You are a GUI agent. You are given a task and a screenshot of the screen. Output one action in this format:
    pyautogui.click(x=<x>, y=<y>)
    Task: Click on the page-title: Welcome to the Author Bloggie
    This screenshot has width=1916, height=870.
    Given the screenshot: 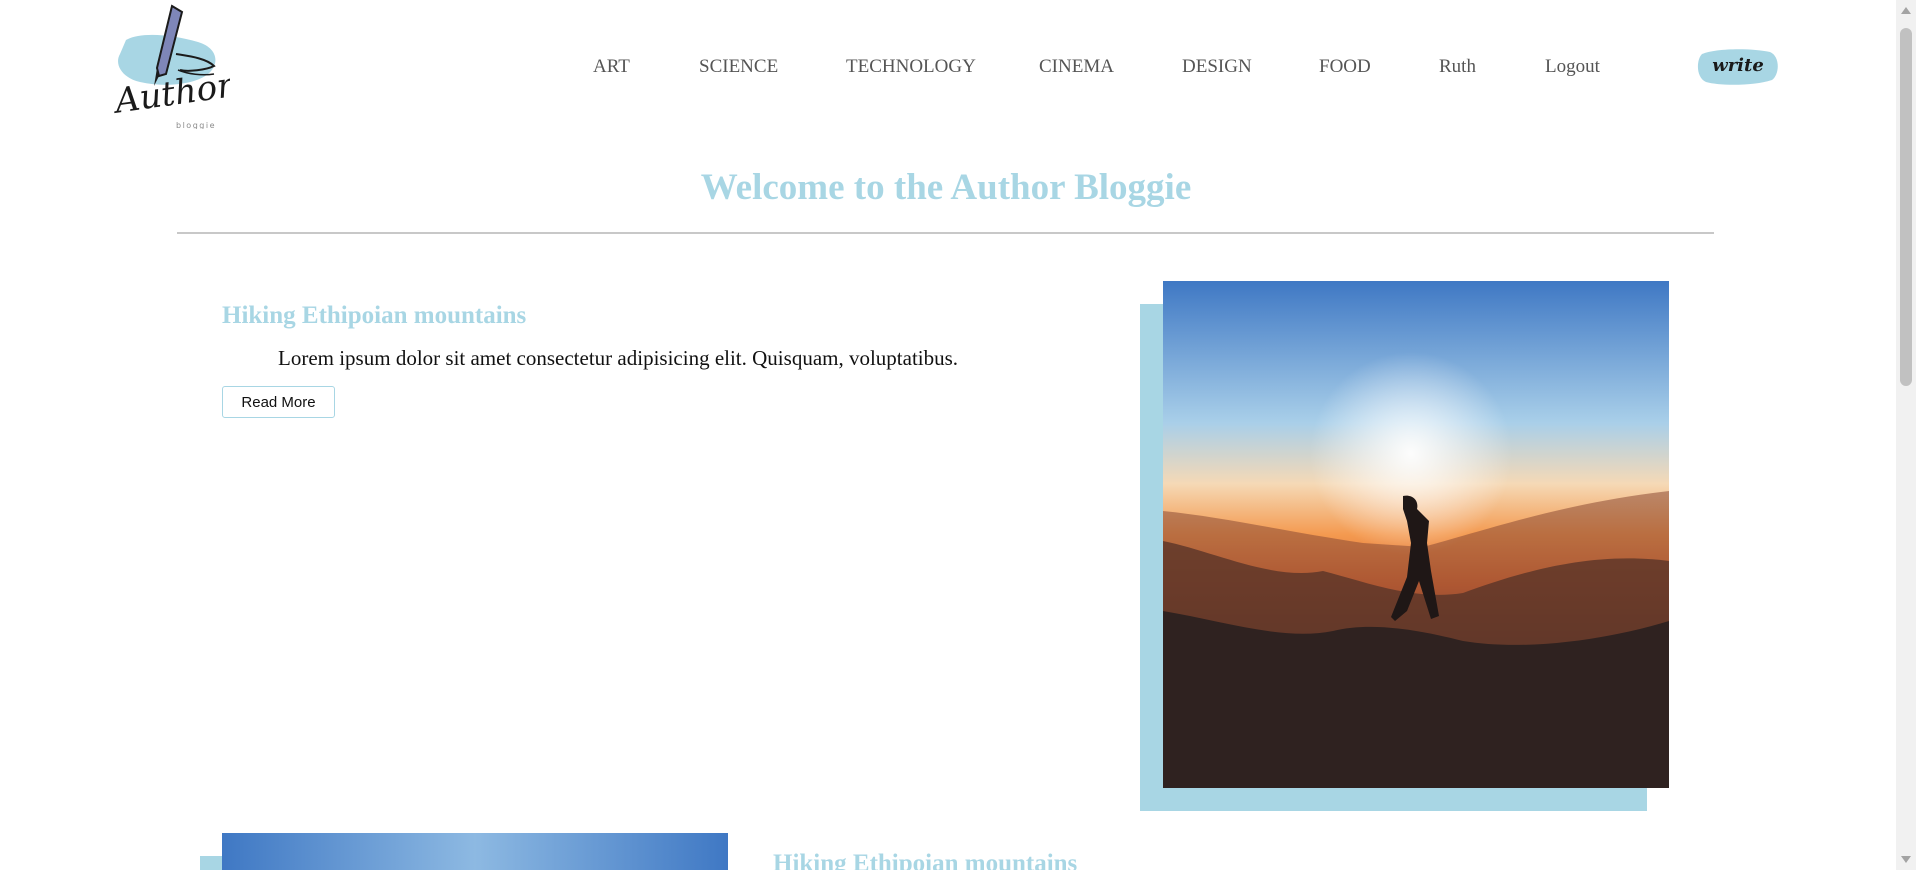 What is the action you would take?
    pyautogui.click(x=946, y=187)
    